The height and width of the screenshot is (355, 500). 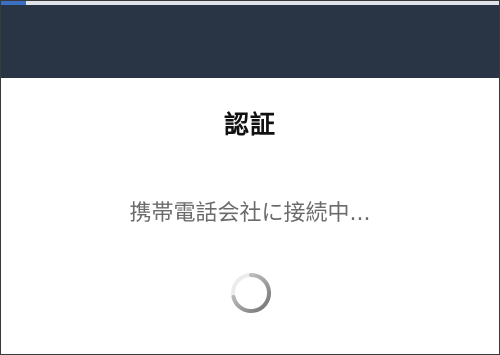 I want to click on page-title: 認証, so click(x=249, y=124).